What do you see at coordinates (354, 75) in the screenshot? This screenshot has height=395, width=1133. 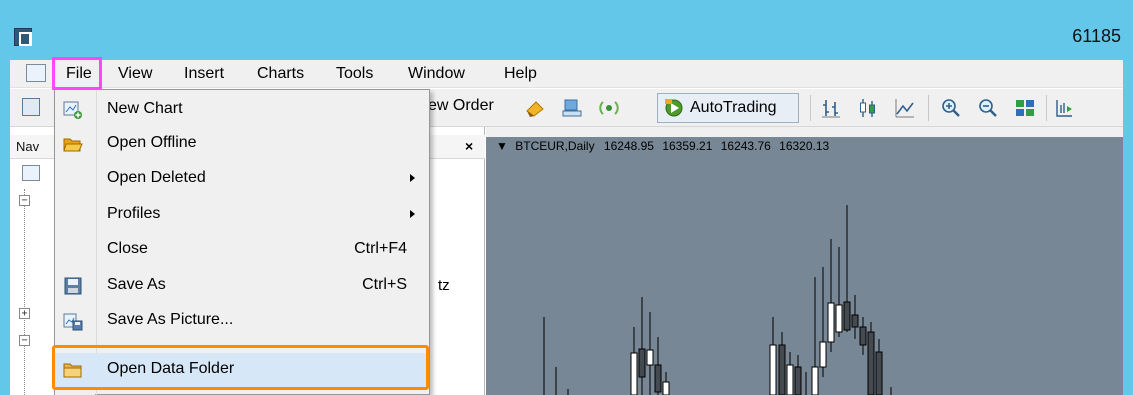 I see `menu-tools: Tools` at bounding box center [354, 75].